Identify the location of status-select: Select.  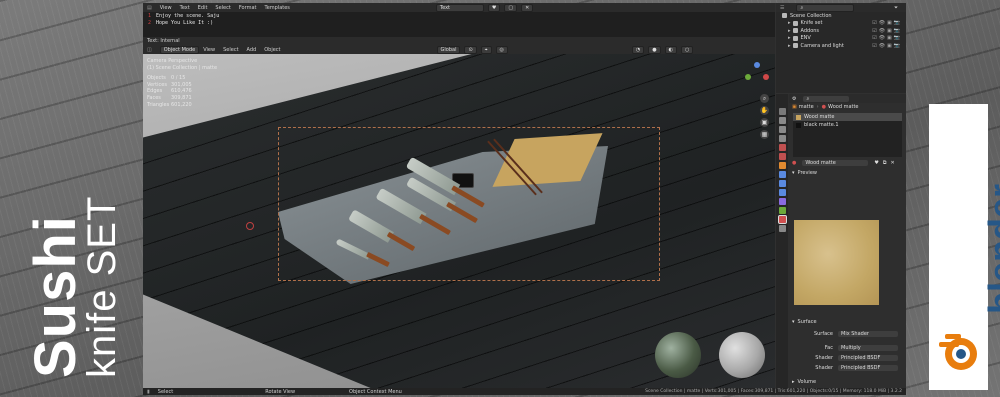
(165, 391).